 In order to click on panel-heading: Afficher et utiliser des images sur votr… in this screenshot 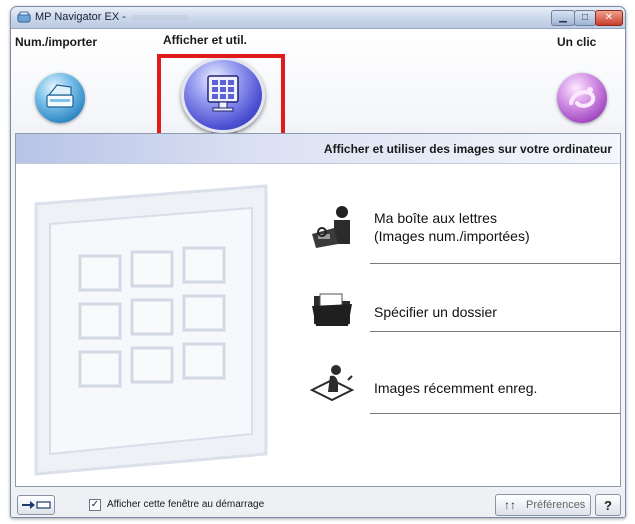, I will do `click(467, 149)`.